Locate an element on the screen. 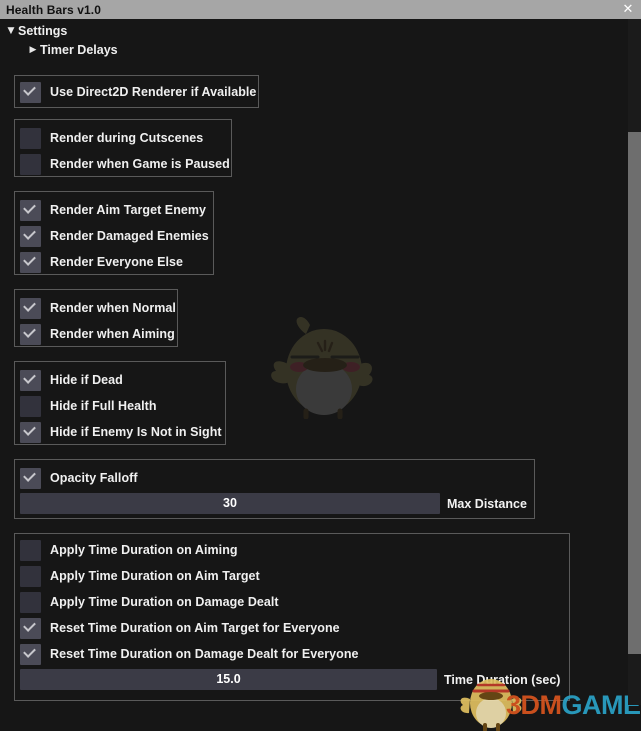 The image size is (641, 731). checkbox-label: Render during Cutscenes is located at coordinates (127, 138).